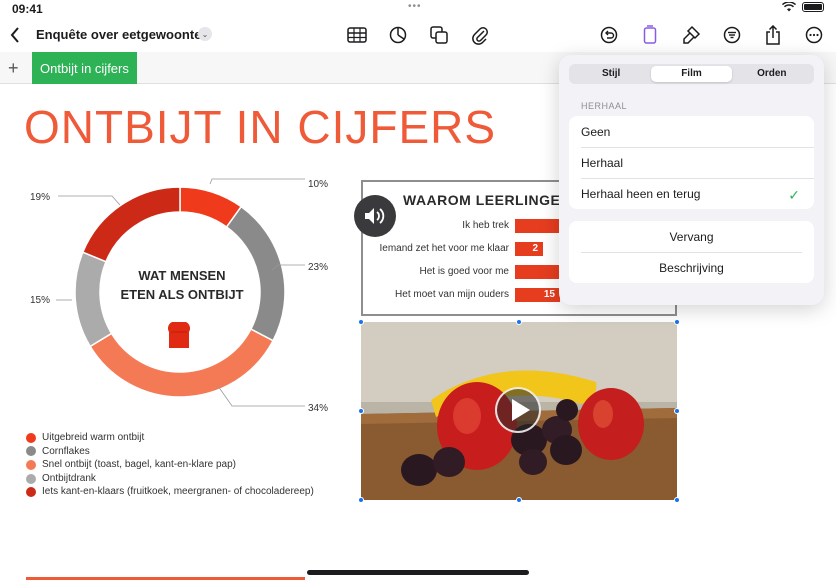 This screenshot has height=580, width=836. I want to click on repeat-options: Geen Herhaal Herhaal heen en terug ✓, so click(691, 162).